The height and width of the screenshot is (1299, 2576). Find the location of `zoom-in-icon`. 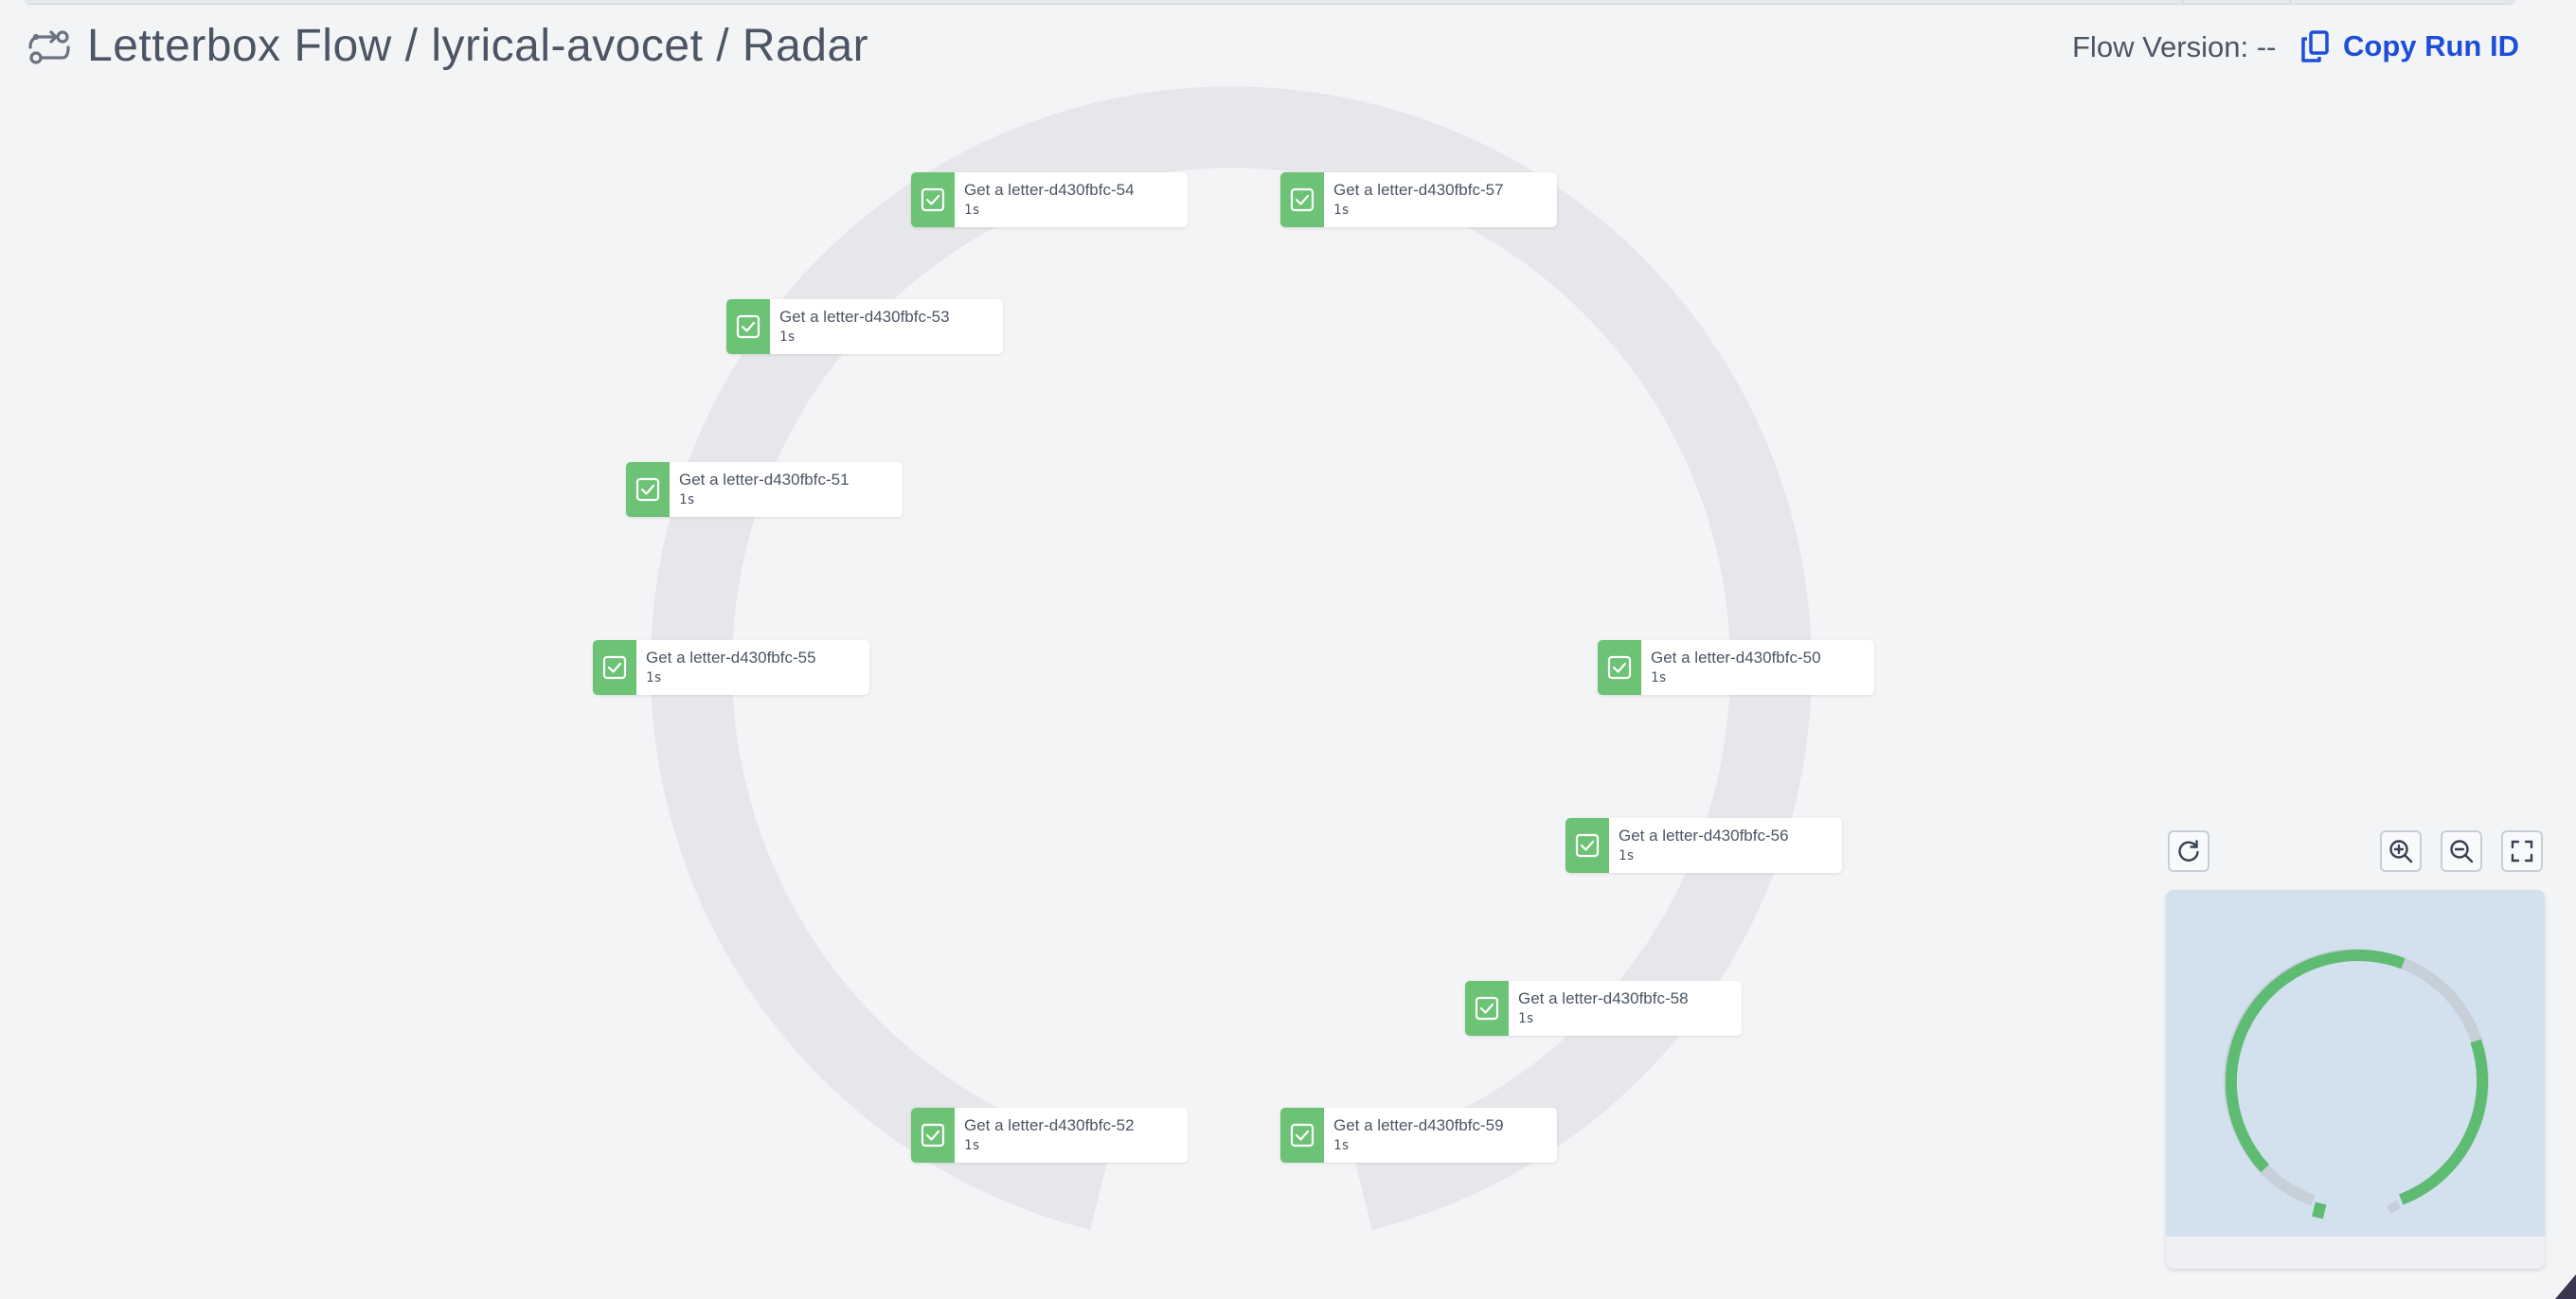

zoom-in-icon is located at coordinates (2401, 852).